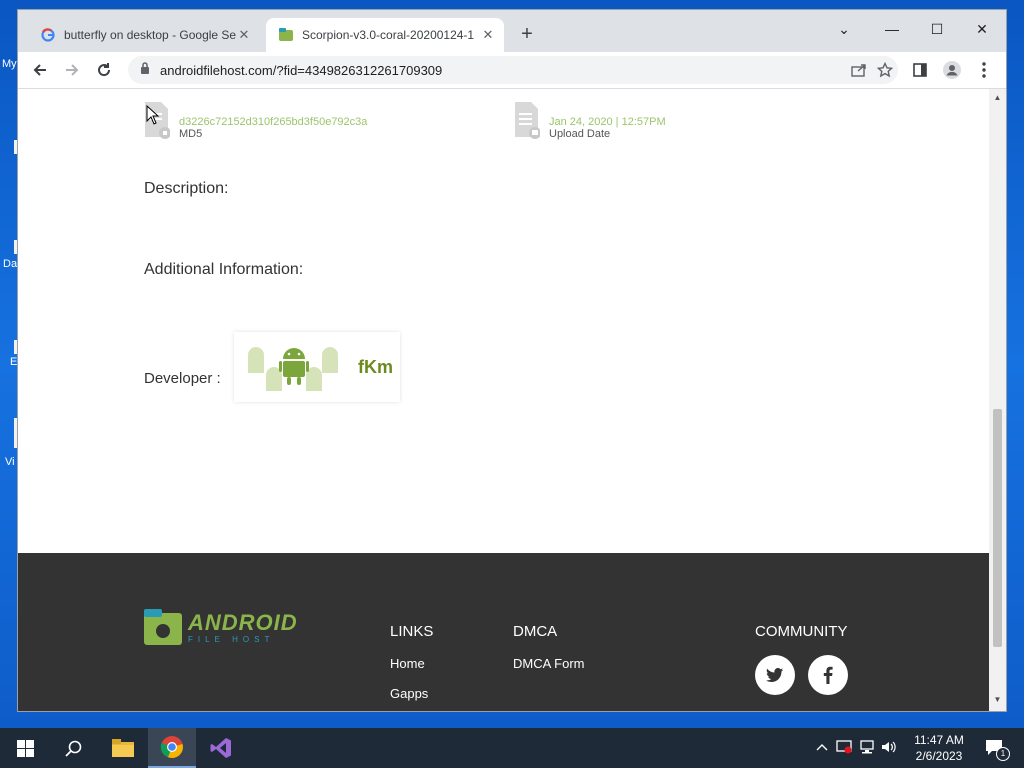 The height and width of the screenshot is (768, 1024). I want to click on md5-info: d3226c72152d310f265bd3f50e792c3a MD5, so click(255, 120).